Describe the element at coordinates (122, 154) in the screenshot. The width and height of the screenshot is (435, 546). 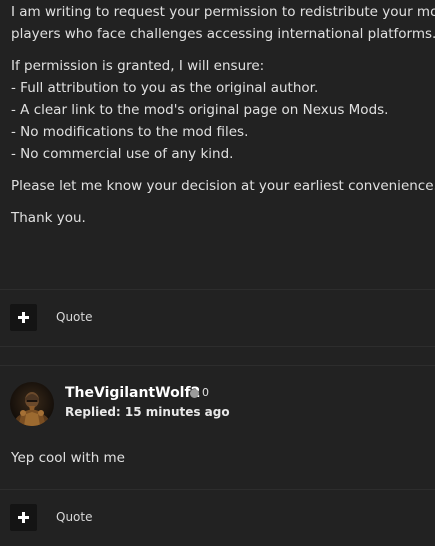
I see `body-line: - No commercial use of any kind.` at that location.